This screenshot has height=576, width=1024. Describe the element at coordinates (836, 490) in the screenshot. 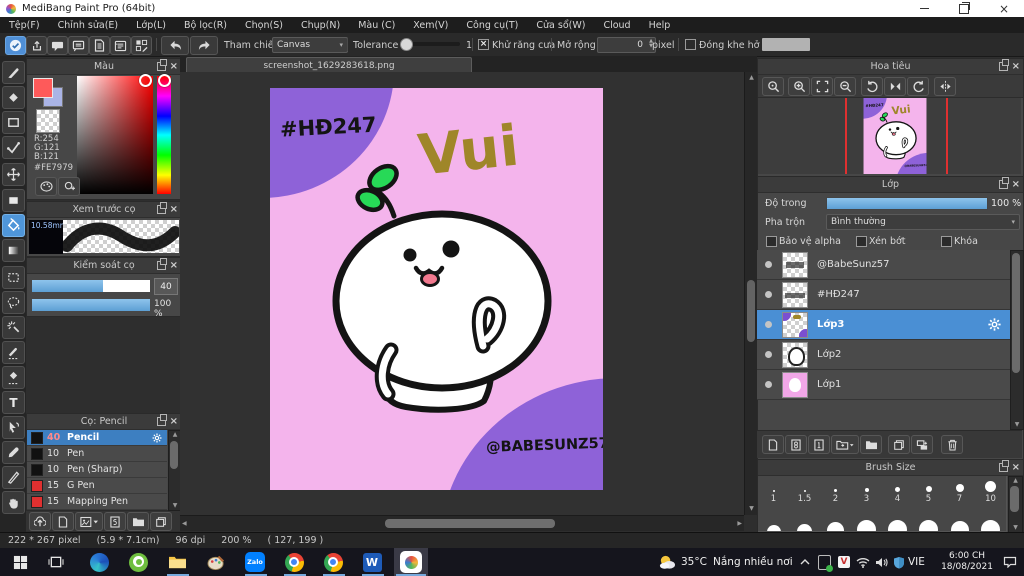

I see `brush-size-cell: 2` at that location.